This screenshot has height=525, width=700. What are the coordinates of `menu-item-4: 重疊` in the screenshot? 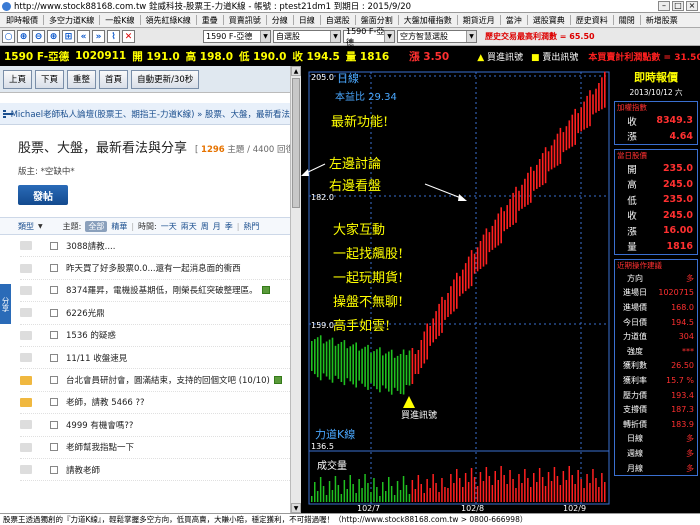 It's located at (210, 20).